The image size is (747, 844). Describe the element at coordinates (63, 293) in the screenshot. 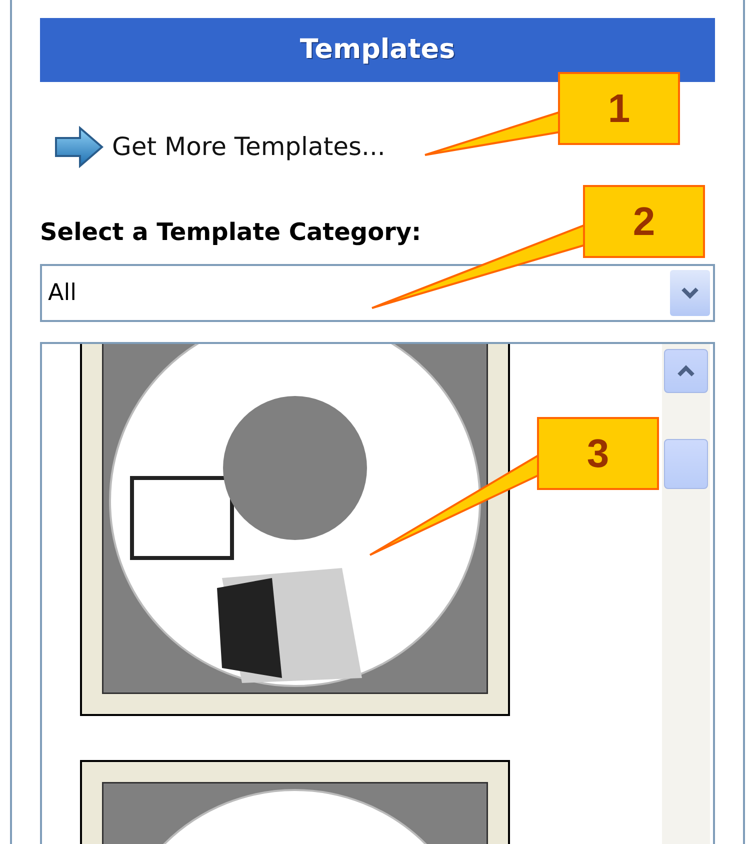

I see `dropdown-value: All` at that location.